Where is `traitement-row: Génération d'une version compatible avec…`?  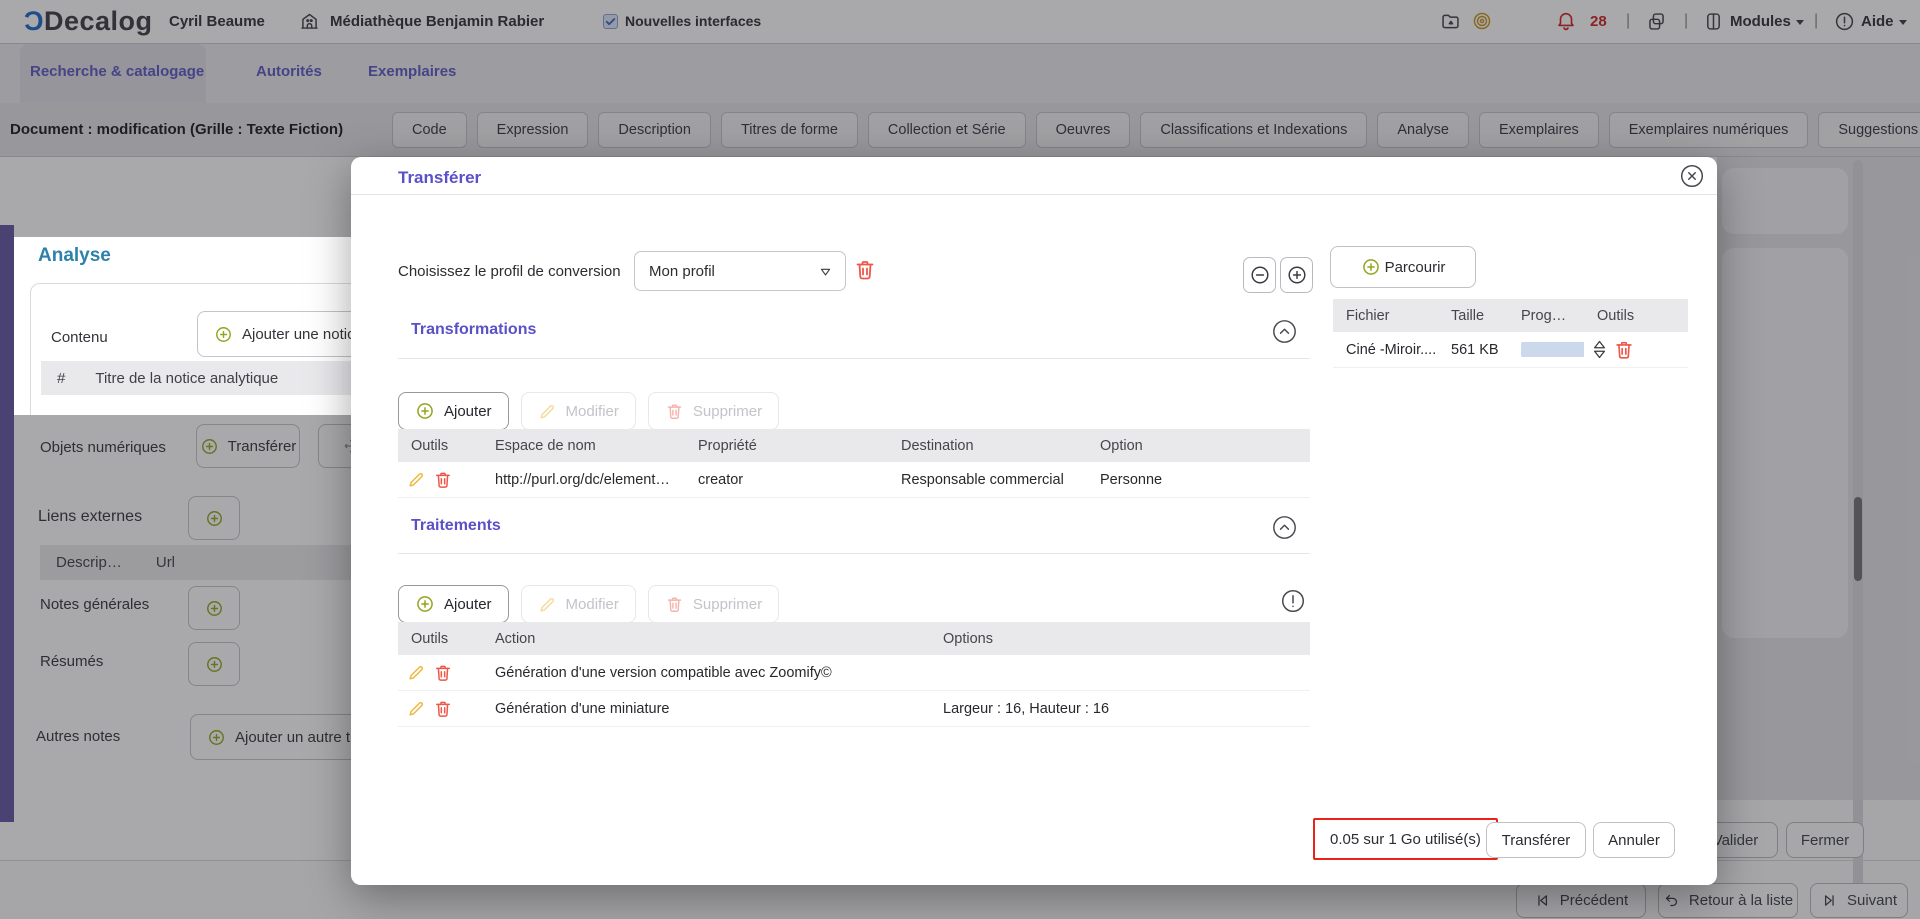 traitement-row: Génération d'une version compatible avec… is located at coordinates (854, 673).